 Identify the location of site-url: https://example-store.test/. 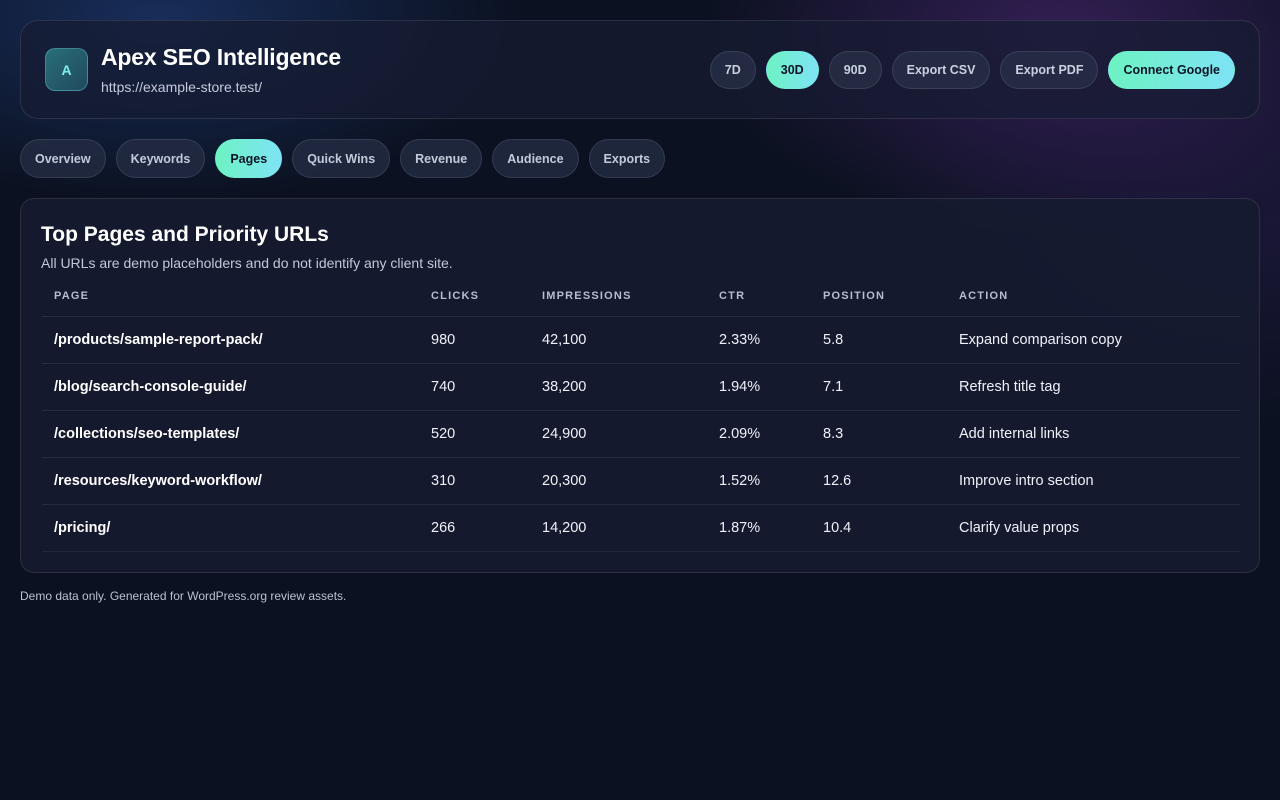
(182, 87).